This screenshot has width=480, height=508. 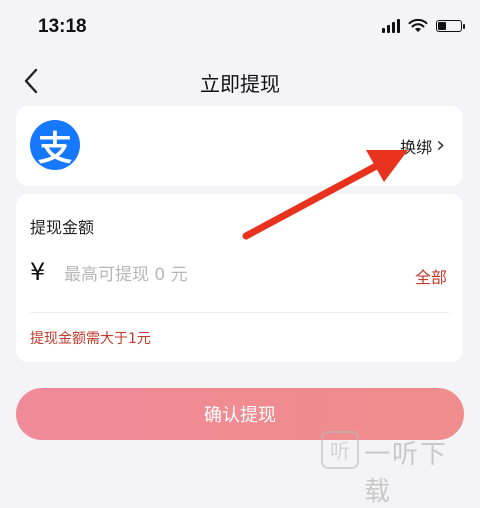 What do you see at coordinates (55, 145) in the screenshot?
I see `alipay-logo-icon: 支` at bounding box center [55, 145].